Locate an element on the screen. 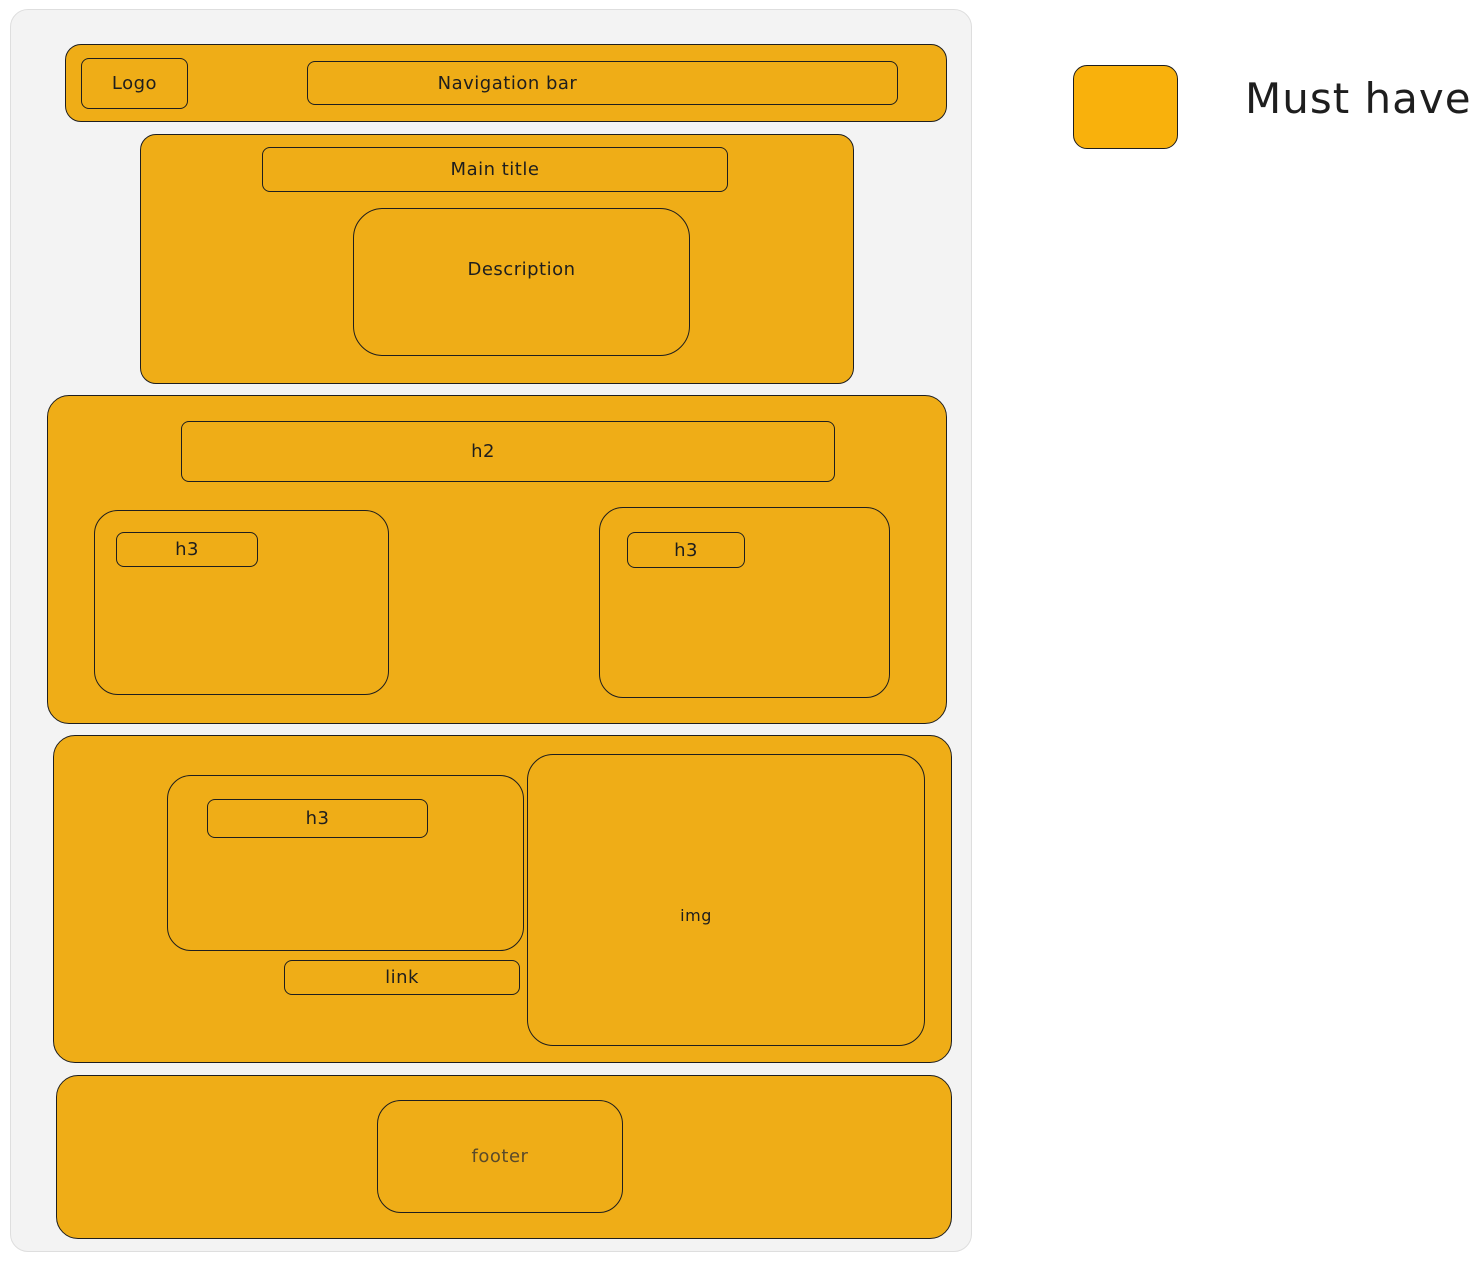  logo-label: Logo is located at coordinates (134, 83).